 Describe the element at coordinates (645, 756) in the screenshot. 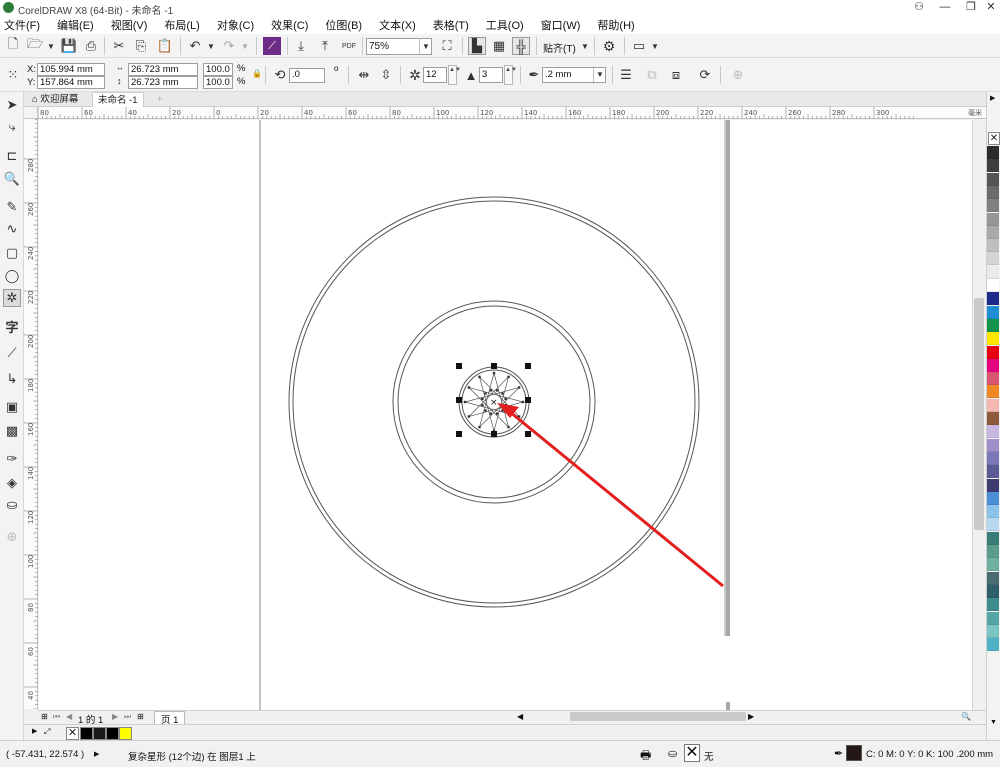

I see `color-proof-icon: 🖶` at that location.